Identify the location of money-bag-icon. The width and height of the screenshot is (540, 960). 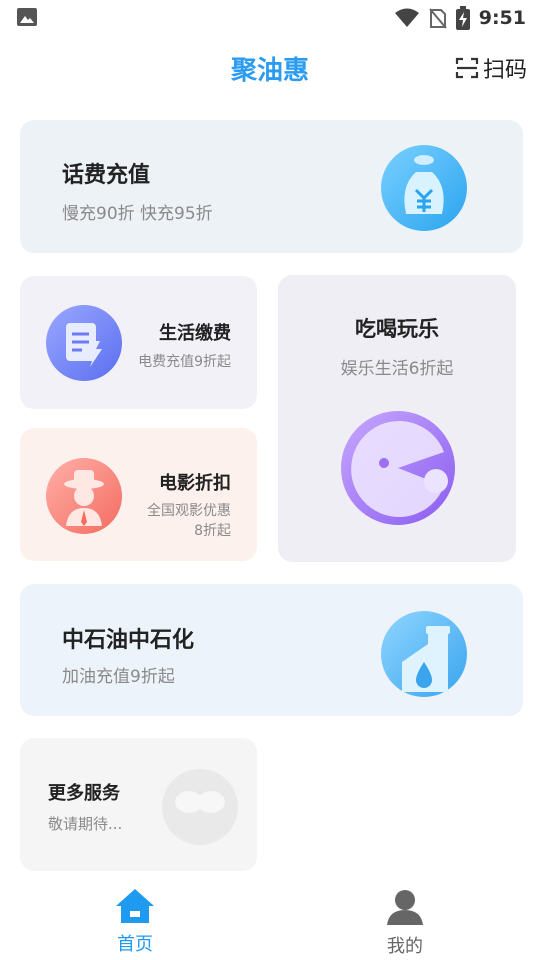
(424, 188).